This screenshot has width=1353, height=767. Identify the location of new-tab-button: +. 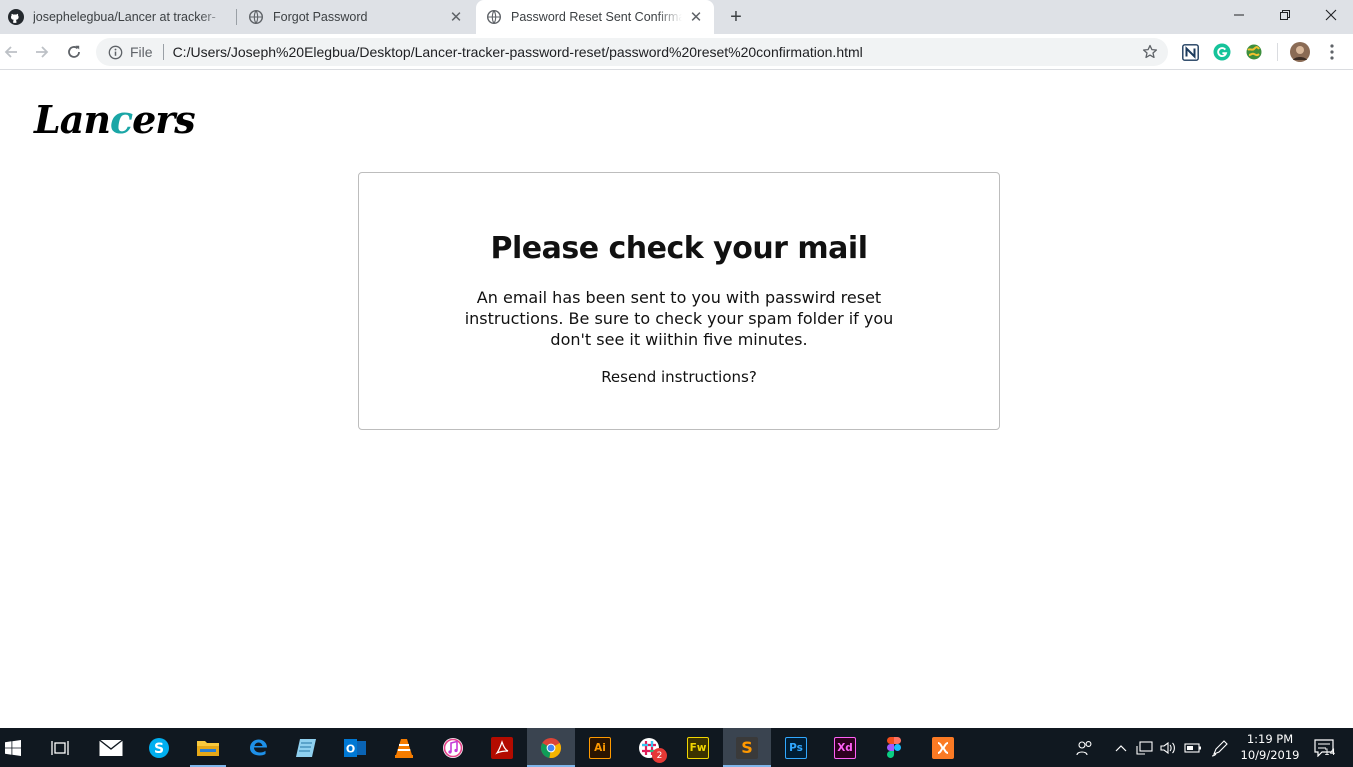
(736, 17).